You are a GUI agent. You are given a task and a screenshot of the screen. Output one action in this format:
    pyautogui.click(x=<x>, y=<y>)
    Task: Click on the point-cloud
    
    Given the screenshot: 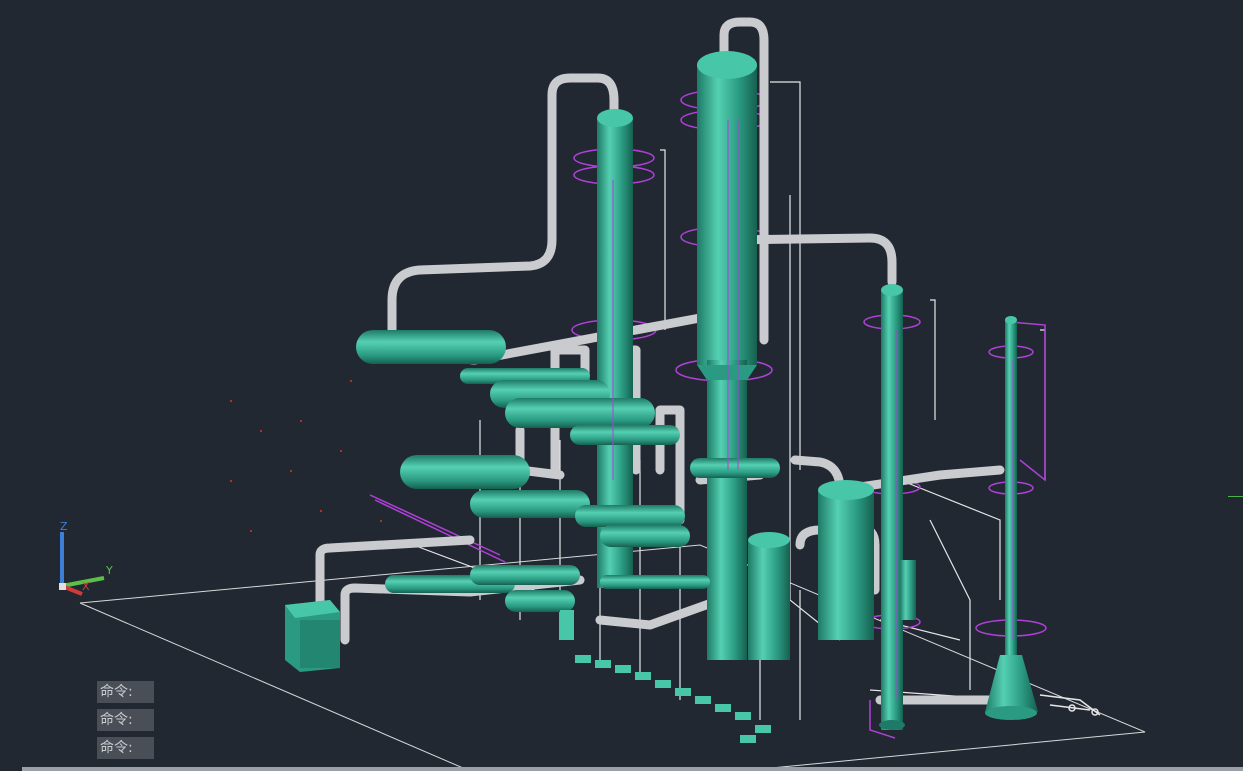 What is the action you would take?
    pyautogui.click(x=306, y=456)
    